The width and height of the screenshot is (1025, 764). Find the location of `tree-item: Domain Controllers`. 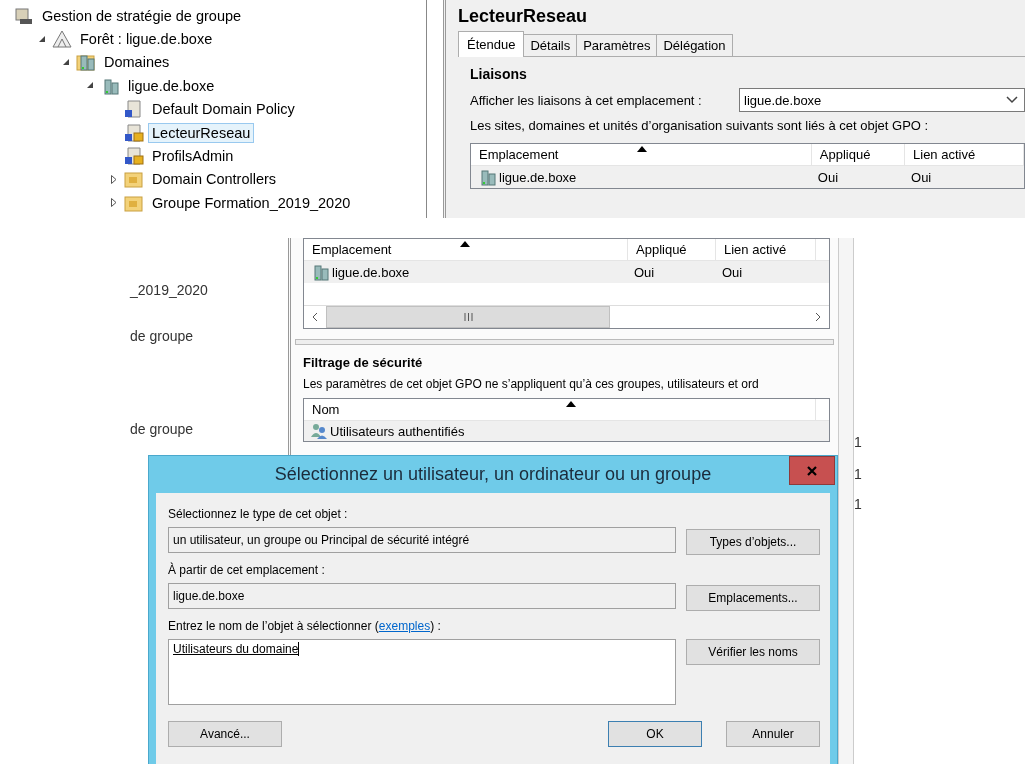

tree-item: Domain Controllers is located at coordinates (214, 179).